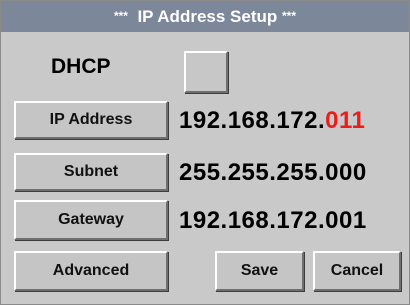 The width and height of the screenshot is (410, 305). What do you see at coordinates (259, 271) in the screenshot?
I see `save-button: Save` at bounding box center [259, 271].